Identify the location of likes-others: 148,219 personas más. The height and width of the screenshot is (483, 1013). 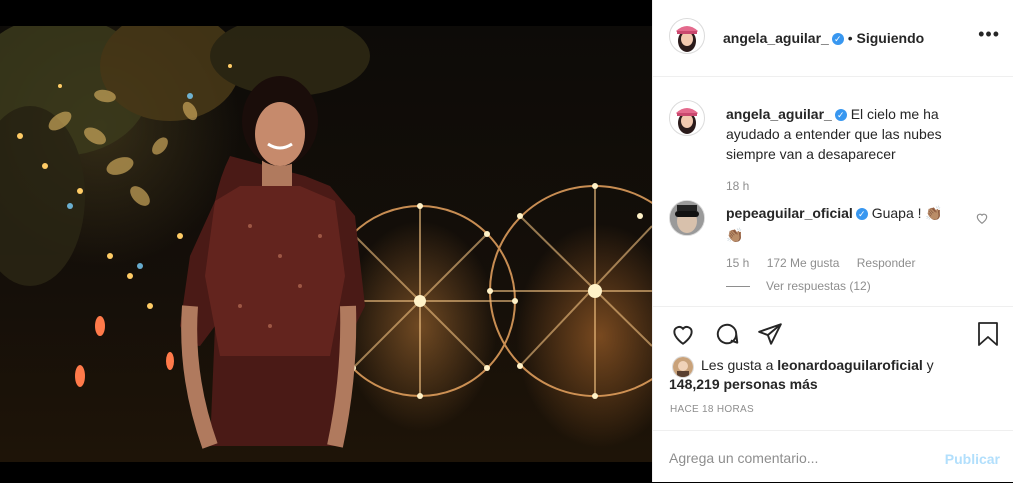
(743, 384).